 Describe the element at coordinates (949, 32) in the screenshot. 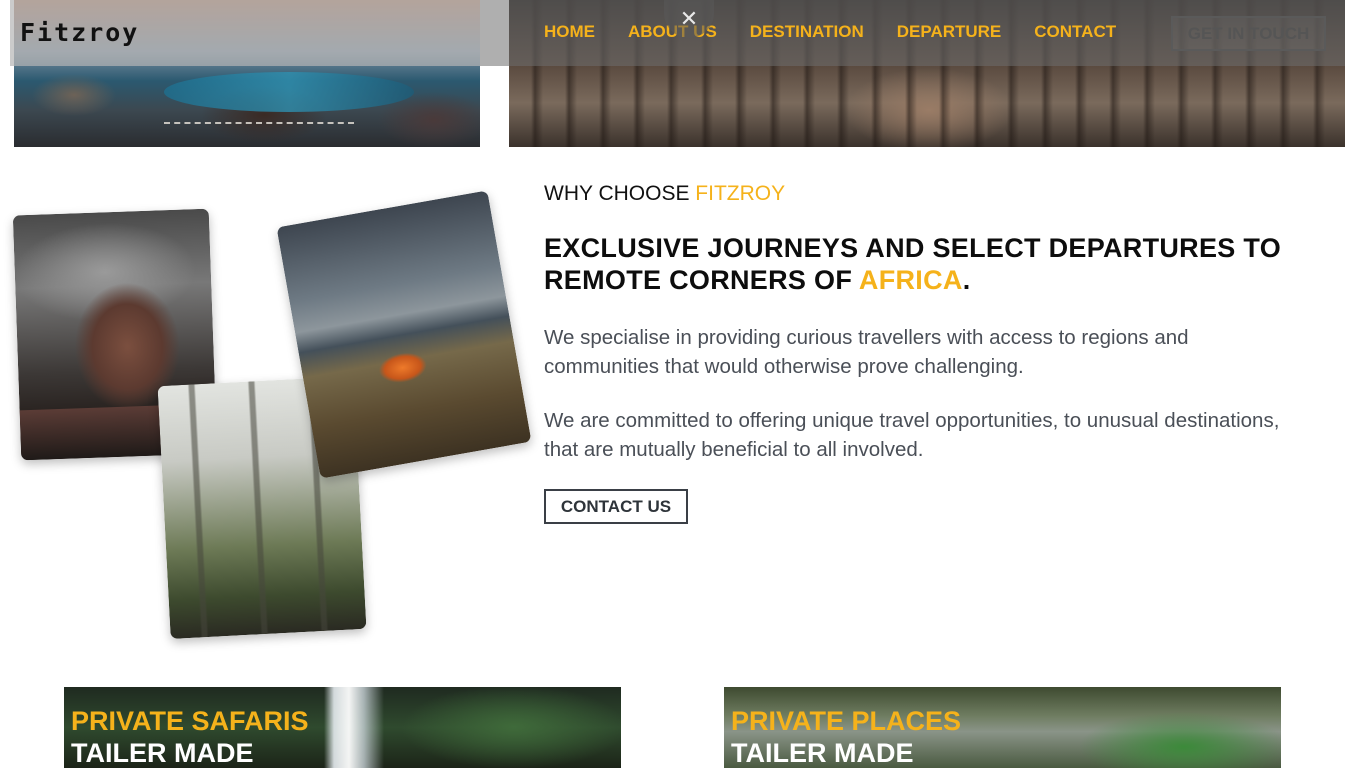

I see `nav-departure: DEPARTURE` at that location.